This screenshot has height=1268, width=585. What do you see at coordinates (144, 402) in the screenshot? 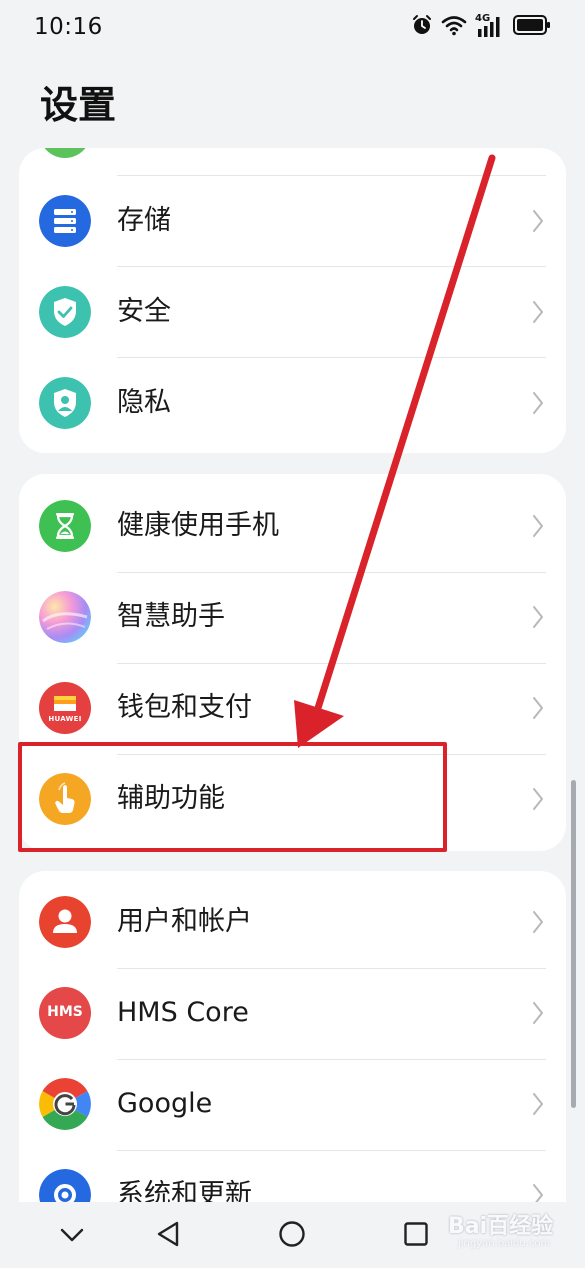
I see `settings-item-label: 隐私` at bounding box center [144, 402].